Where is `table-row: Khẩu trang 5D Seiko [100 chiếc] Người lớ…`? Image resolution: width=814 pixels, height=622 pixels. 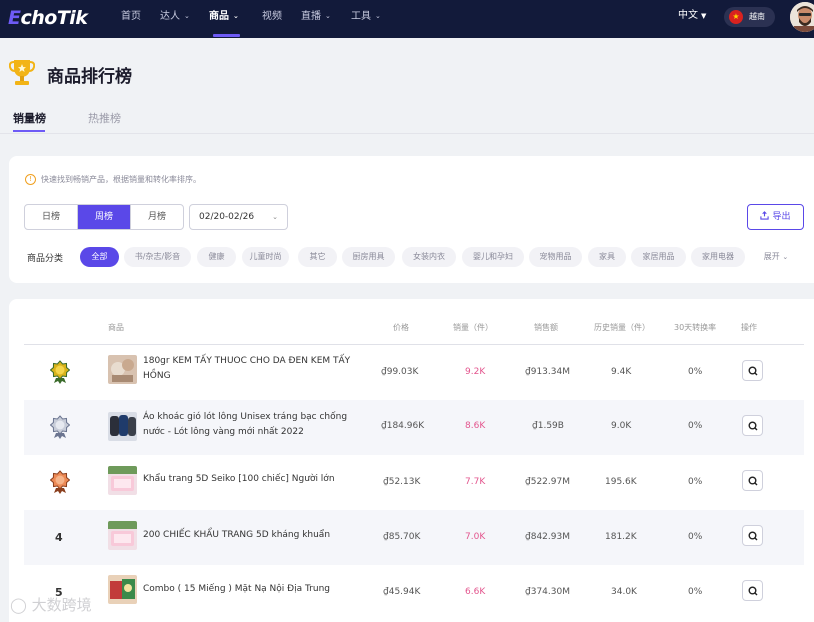 table-row: Khẩu trang 5D Seiko [100 chiếc] Người lớ… is located at coordinates (414, 482).